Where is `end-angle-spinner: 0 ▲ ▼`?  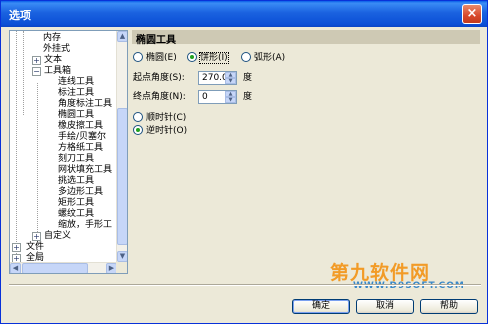 end-angle-spinner: 0 ▲ ▼ is located at coordinates (217, 97).